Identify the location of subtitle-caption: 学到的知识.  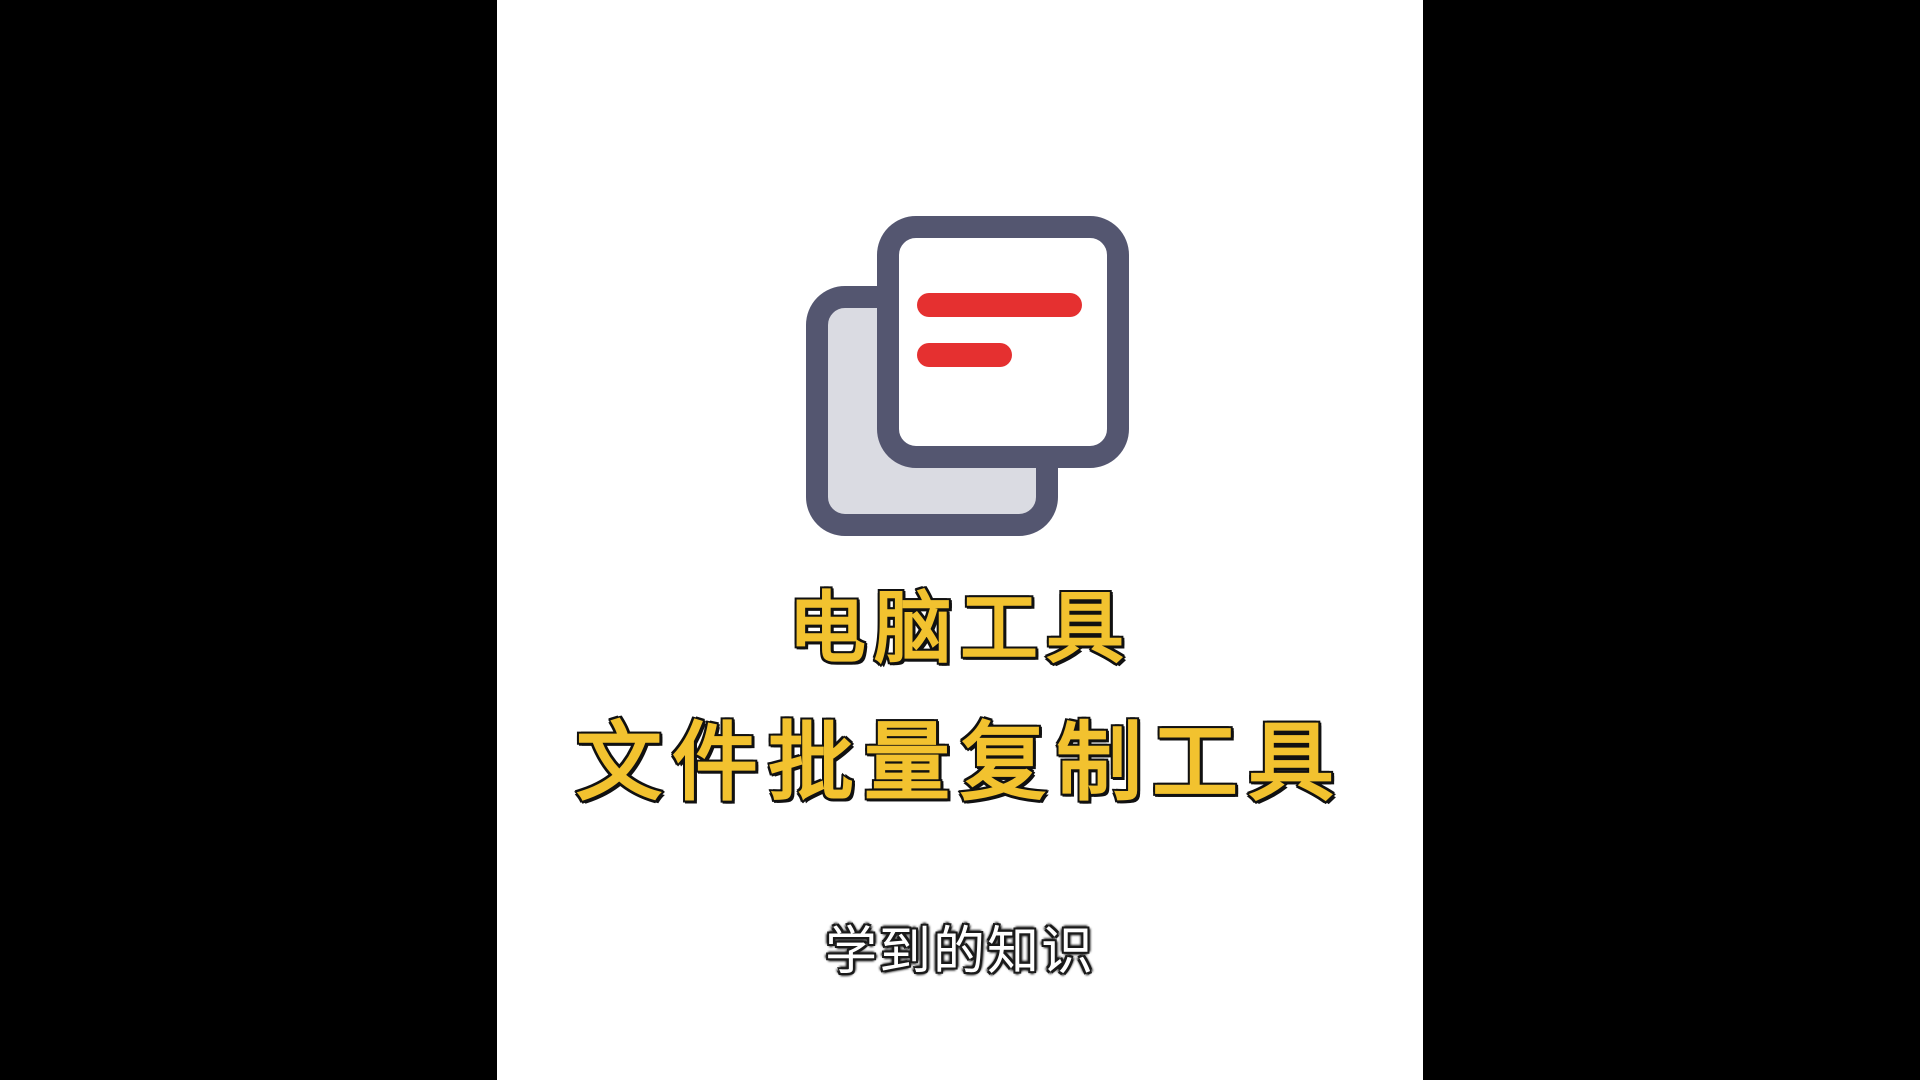
(959, 952).